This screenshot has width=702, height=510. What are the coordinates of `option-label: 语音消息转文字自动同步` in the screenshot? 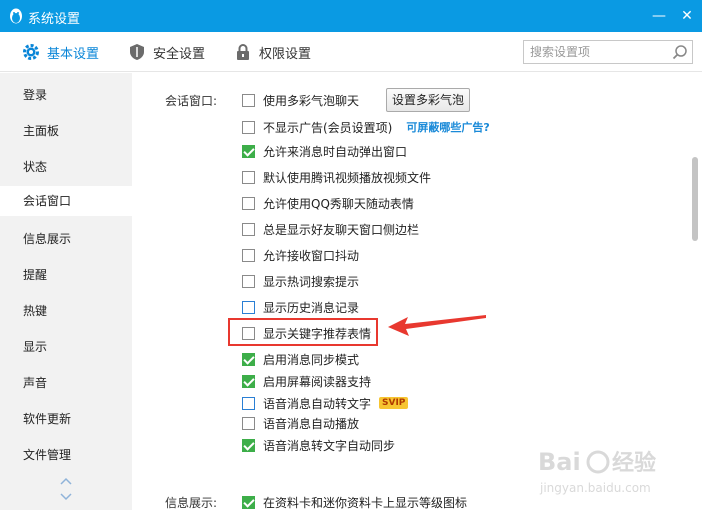 It's located at (329, 445).